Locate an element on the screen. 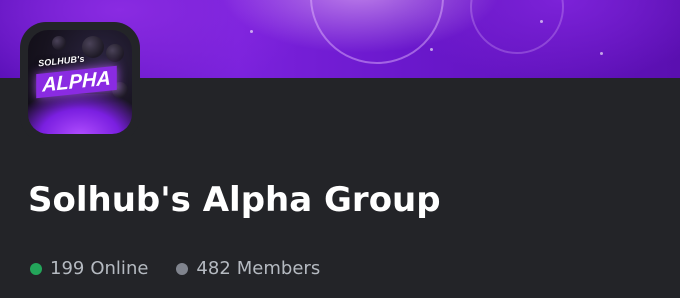  server-name: Solhub's Alpha Group is located at coordinates (234, 200).